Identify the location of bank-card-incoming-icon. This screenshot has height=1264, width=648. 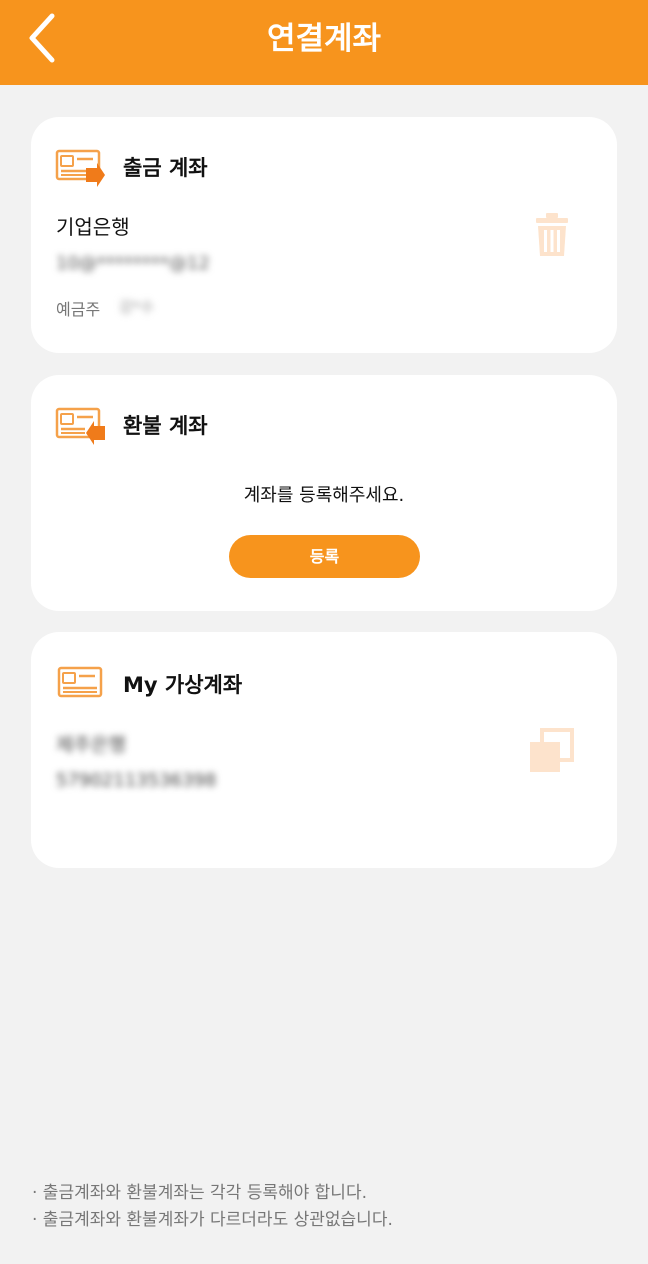
(80, 426).